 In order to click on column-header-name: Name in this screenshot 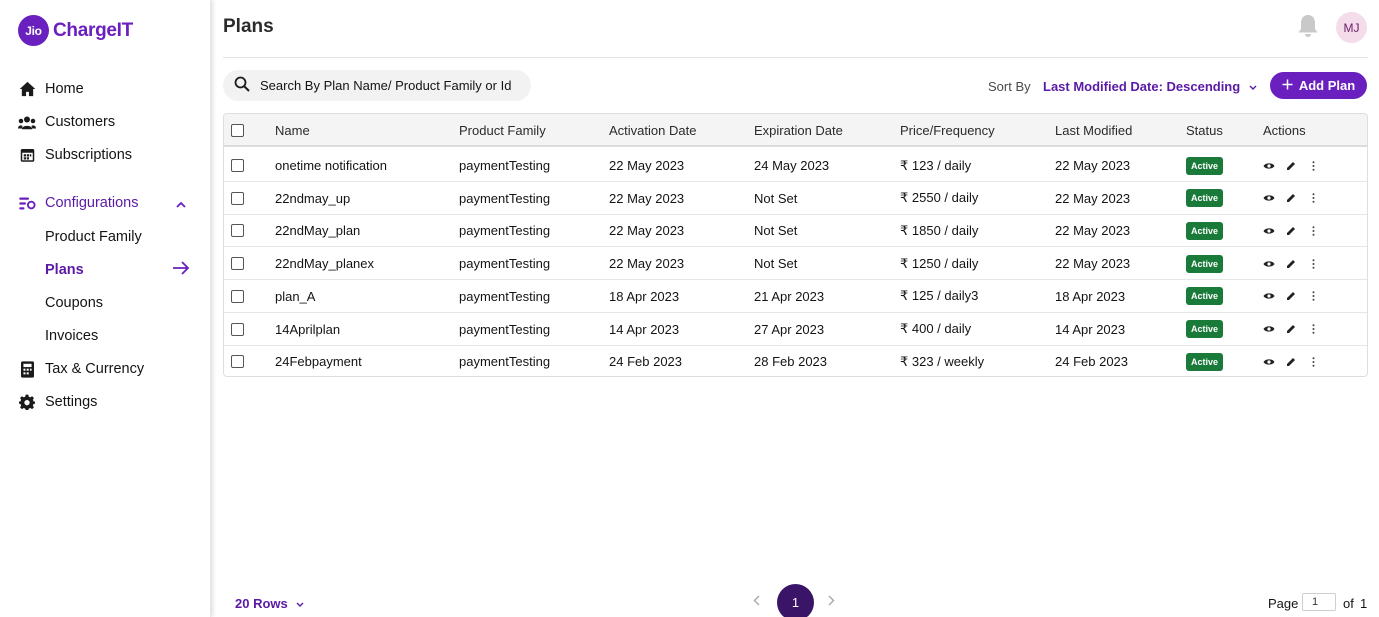, I will do `click(292, 130)`.